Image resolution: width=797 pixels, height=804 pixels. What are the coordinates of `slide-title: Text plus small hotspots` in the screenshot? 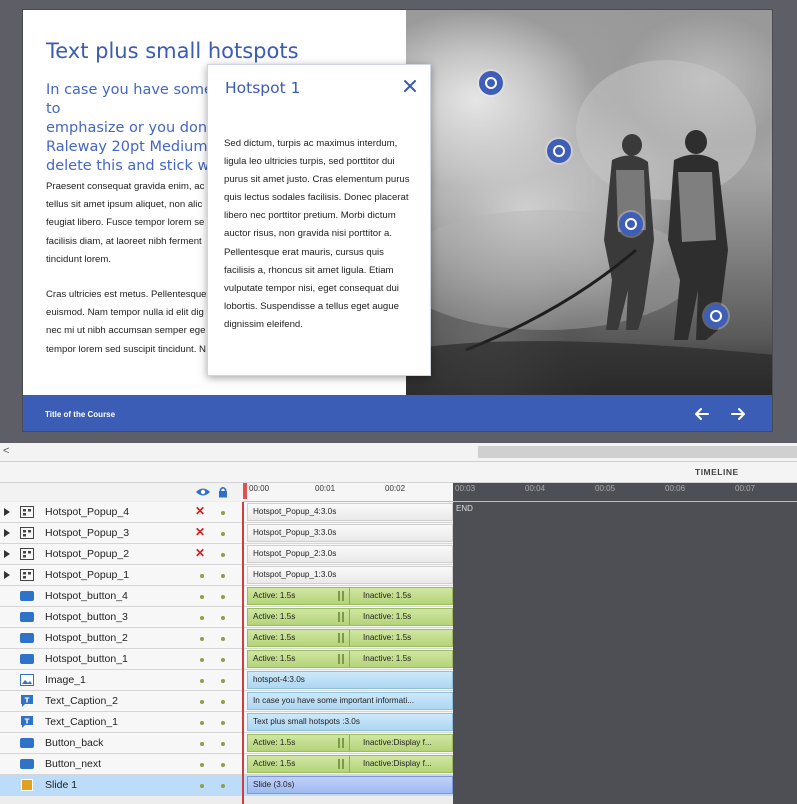 It's located at (172, 51).